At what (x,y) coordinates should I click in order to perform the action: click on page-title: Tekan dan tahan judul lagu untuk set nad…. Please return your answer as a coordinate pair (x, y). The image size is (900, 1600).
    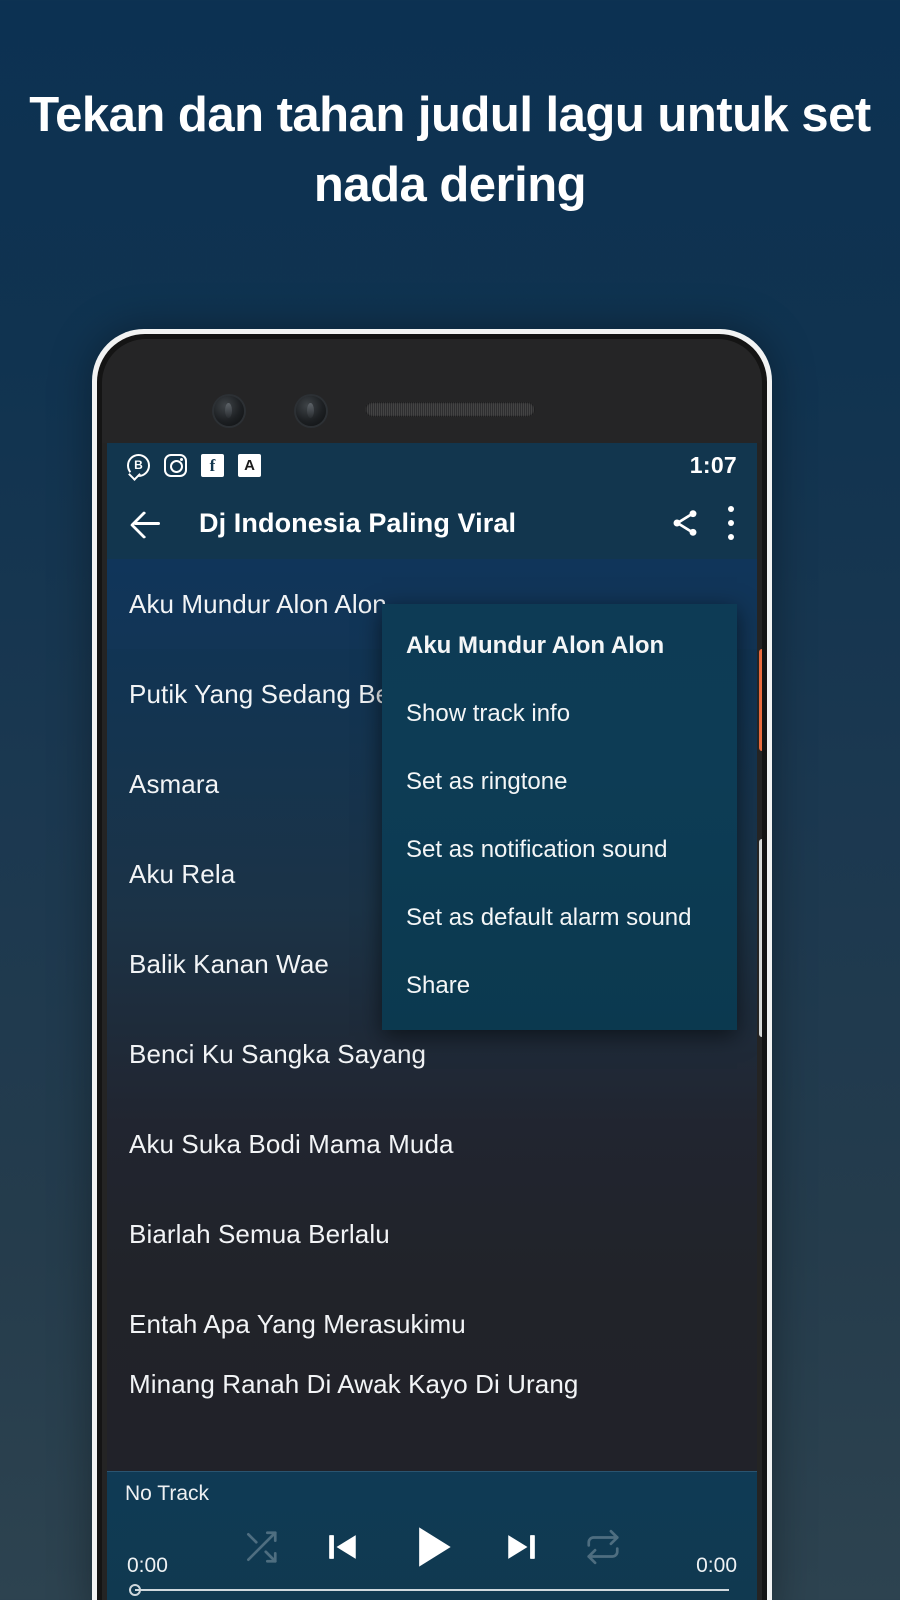
    Looking at the image, I should click on (450, 150).